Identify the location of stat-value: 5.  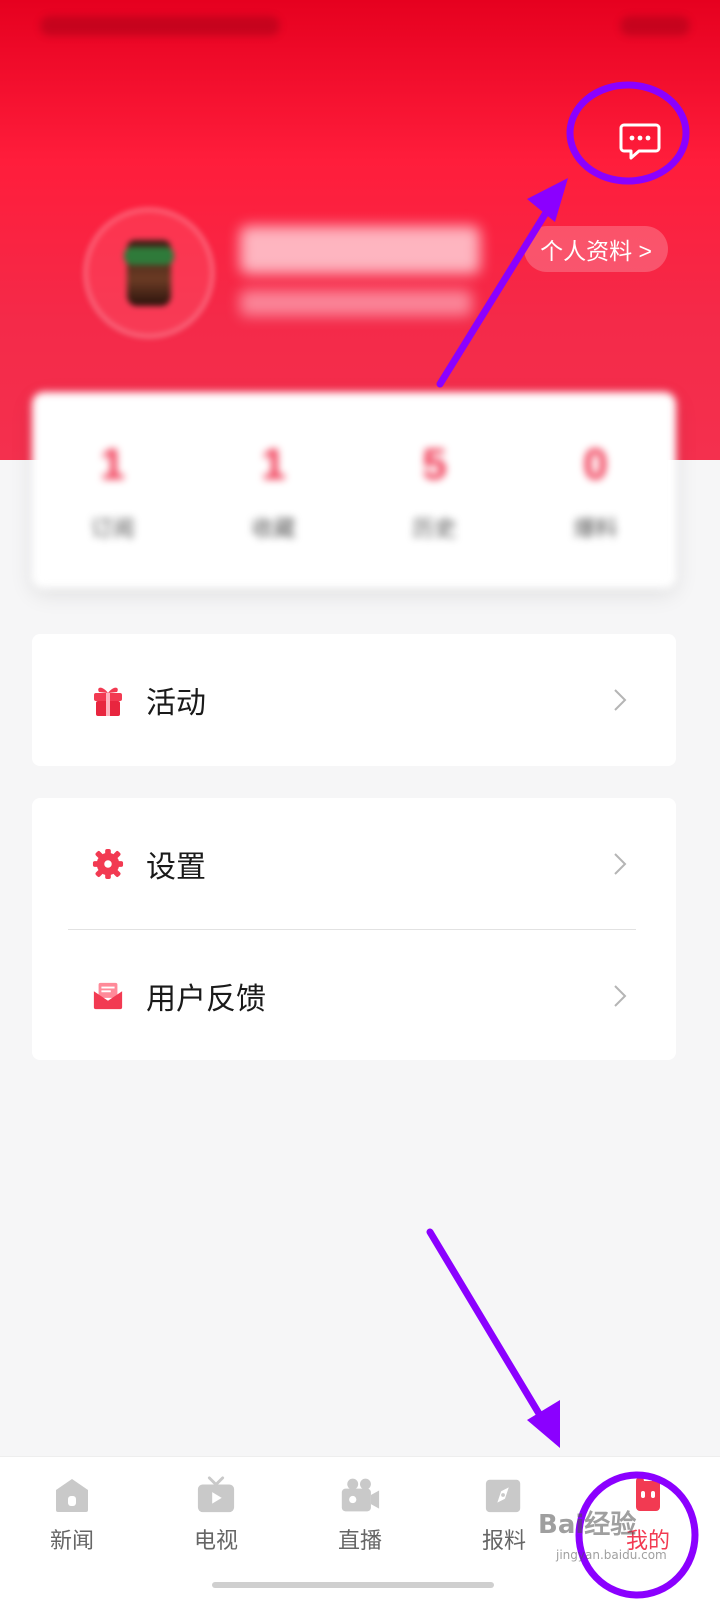
(434, 464).